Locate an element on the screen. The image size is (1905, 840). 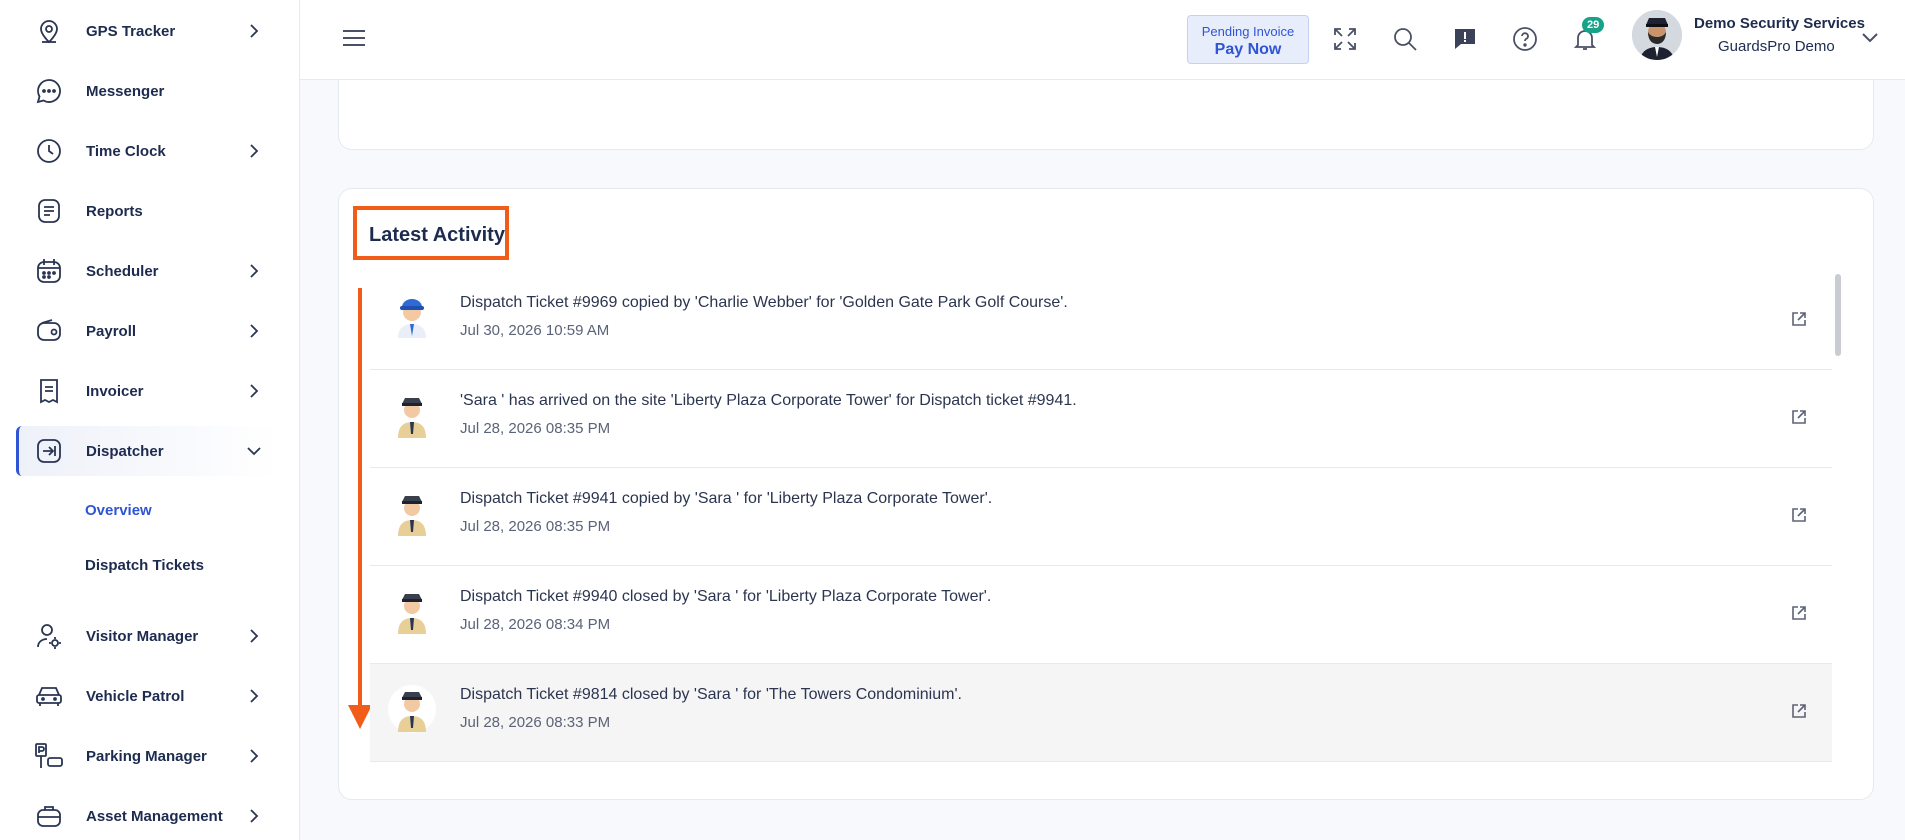
document-list-icon is located at coordinates (49, 211).